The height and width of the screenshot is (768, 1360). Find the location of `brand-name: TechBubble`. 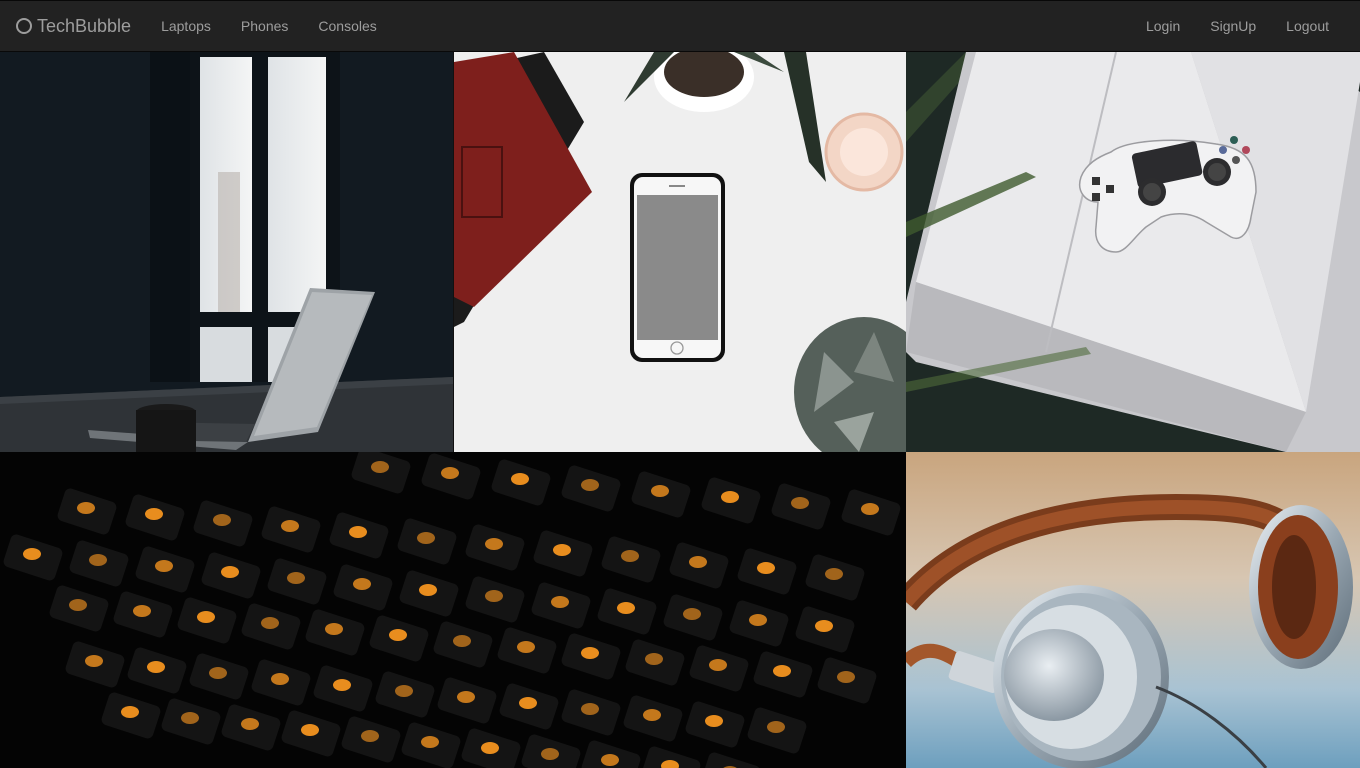

brand-name: TechBubble is located at coordinates (84, 25).